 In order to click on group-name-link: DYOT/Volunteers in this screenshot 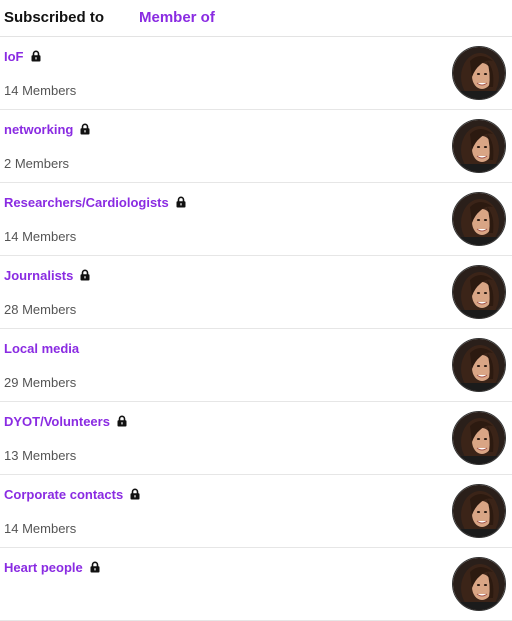, I will do `click(57, 421)`.